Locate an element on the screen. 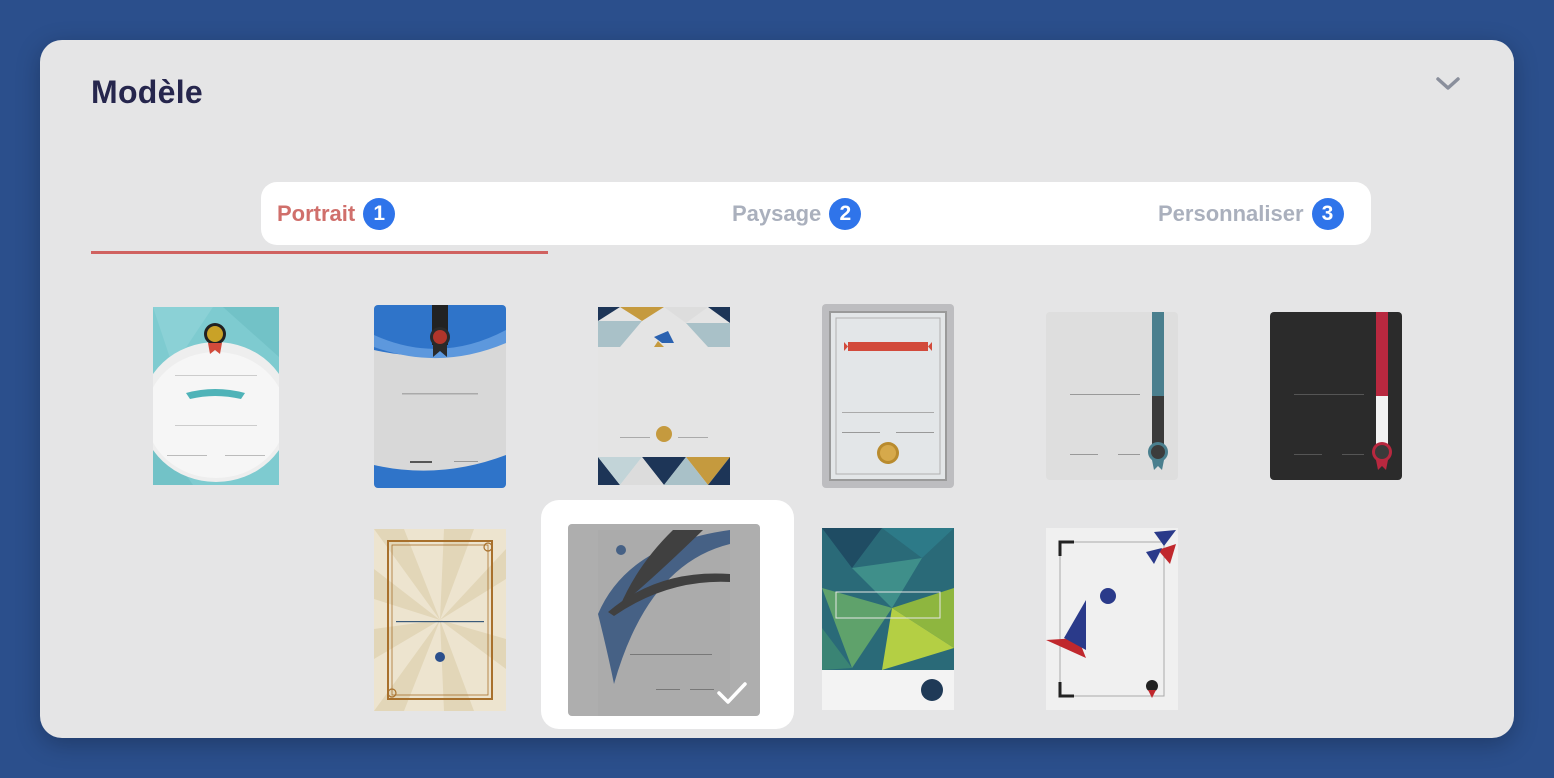  template-tricolor-corners is located at coordinates (1112, 619).